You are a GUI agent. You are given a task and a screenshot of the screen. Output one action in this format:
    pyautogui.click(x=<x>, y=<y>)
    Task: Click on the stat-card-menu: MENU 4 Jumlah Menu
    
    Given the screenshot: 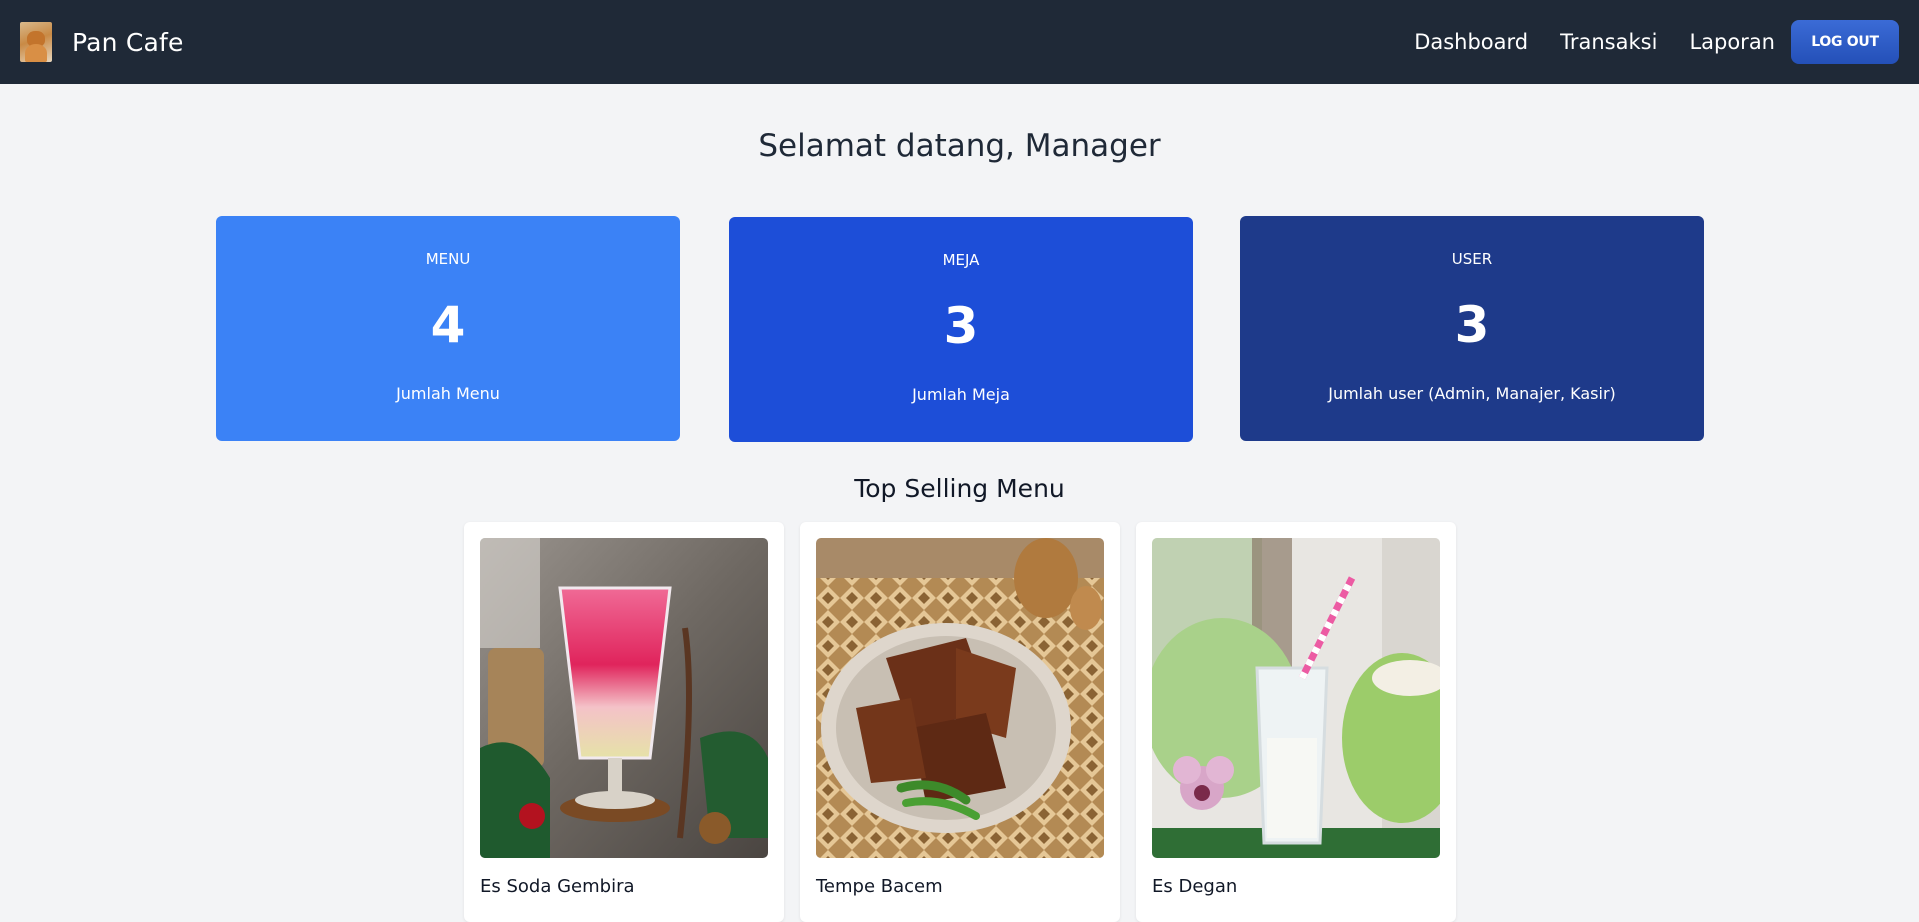 What is the action you would take?
    pyautogui.click(x=448, y=328)
    